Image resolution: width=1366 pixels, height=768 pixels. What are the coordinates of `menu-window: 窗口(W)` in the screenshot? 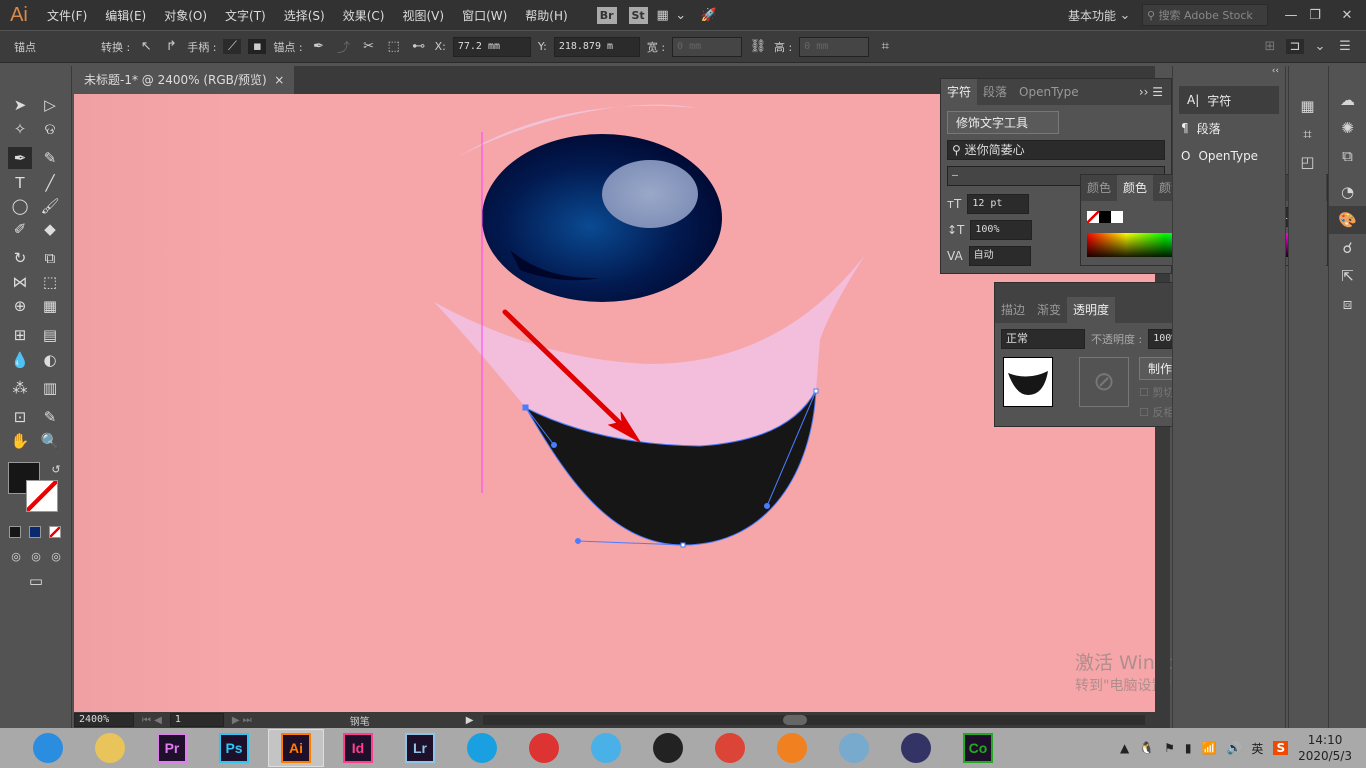 It's located at (484, 15).